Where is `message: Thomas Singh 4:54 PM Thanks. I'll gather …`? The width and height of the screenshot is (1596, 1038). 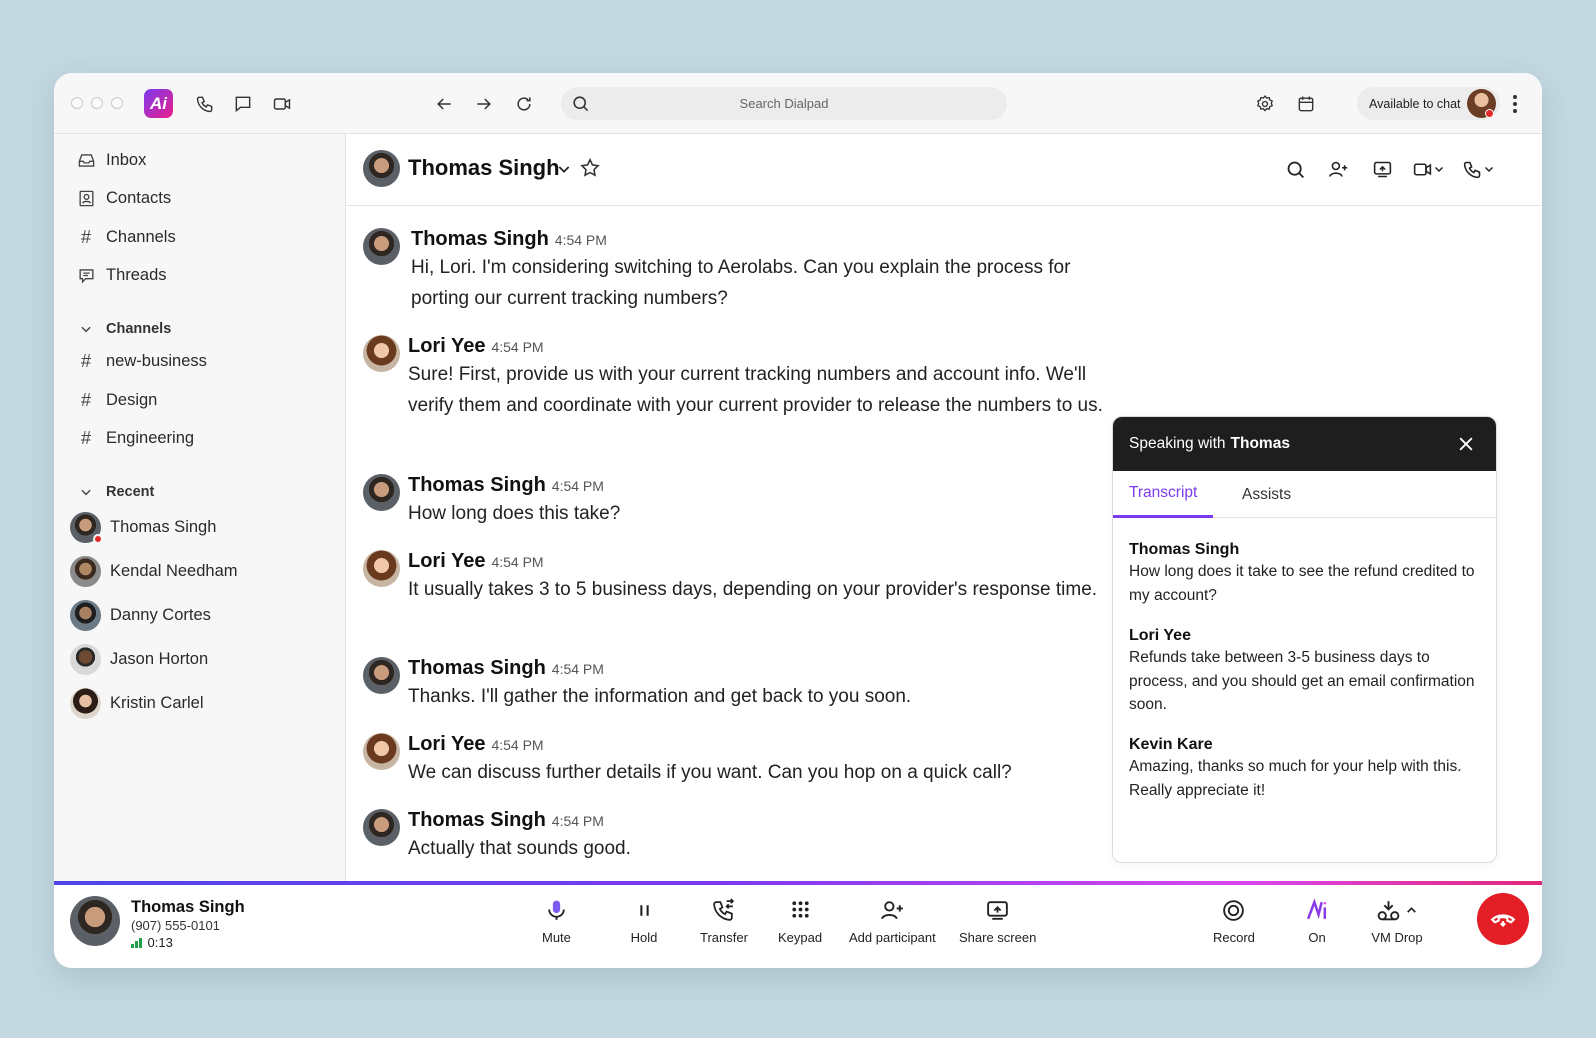 message: Thomas Singh 4:54 PM Thanks. I'll gather … is located at coordinates (743, 684).